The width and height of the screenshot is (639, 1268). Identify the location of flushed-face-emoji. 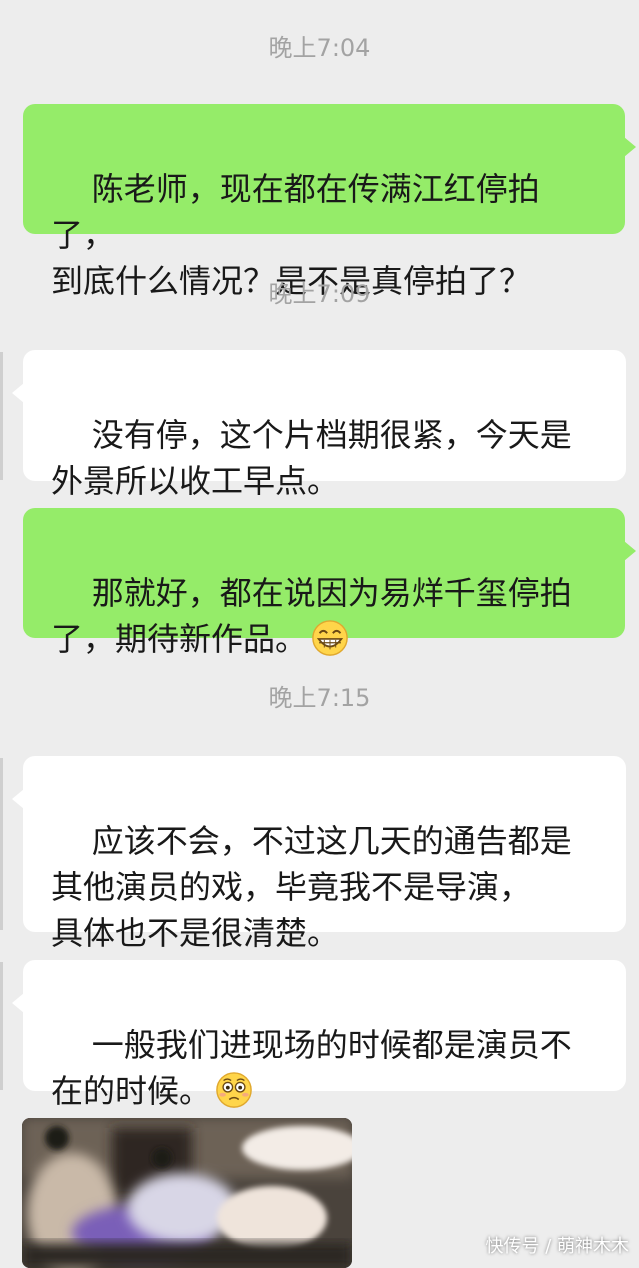
(234, 1090).